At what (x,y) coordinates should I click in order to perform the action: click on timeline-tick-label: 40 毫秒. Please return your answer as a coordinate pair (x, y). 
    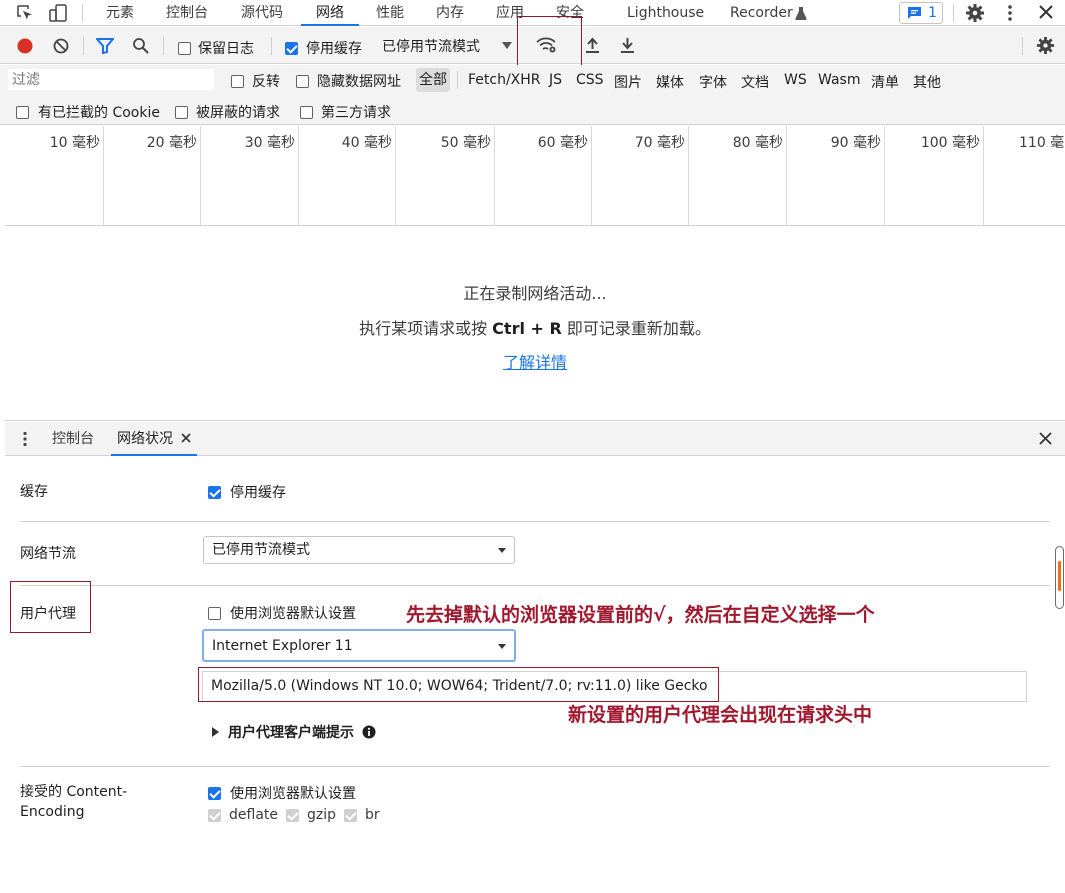
    Looking at the image, I should click on (366, 143).